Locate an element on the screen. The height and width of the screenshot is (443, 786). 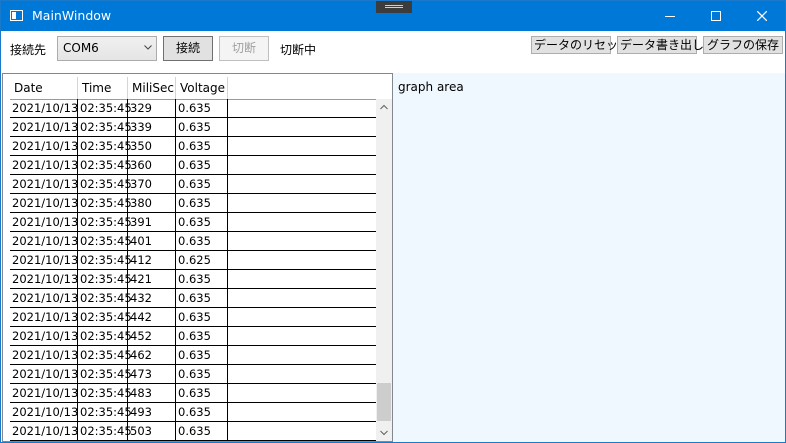
table-row: 2021/10/13 02:35:45 503 0.635 is located at coordinates (193, 431).